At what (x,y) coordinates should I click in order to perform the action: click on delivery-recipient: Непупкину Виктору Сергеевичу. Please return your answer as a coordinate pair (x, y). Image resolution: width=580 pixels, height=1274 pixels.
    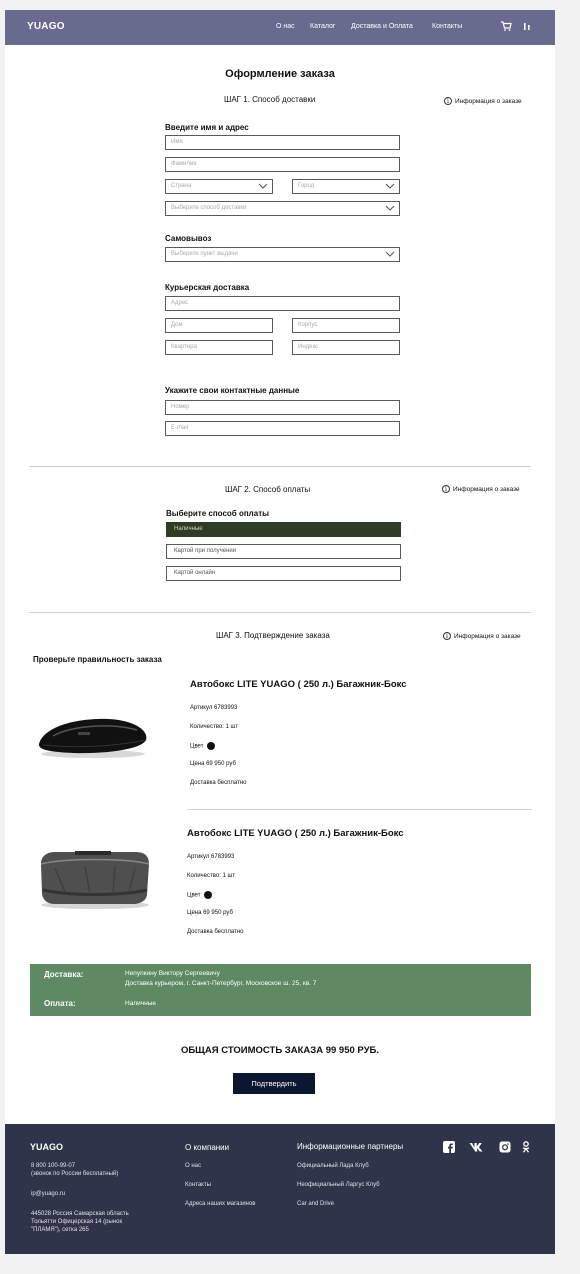
    Looking at the image, I should click on (172, 973).